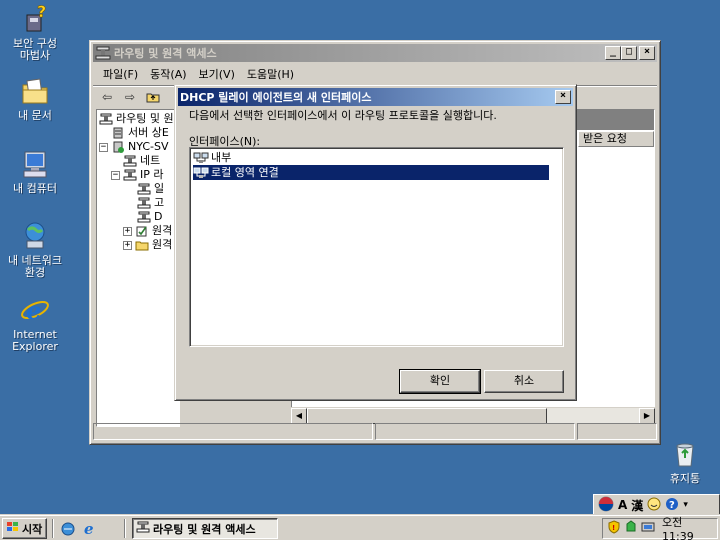 The width and height of the screenshot is (720, 540). I want to click on scroll-right-button: ▶, so click(647, 416).